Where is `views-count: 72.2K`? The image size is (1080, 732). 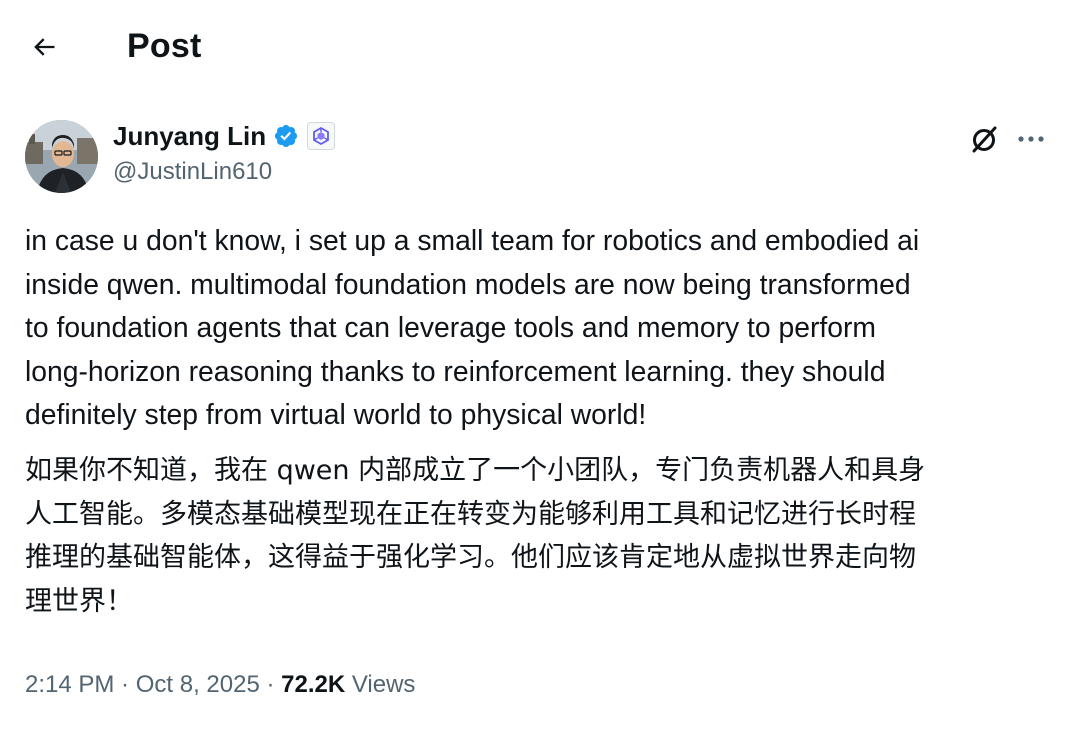 views-count: 72.2K is located at coordinates (313, 684).